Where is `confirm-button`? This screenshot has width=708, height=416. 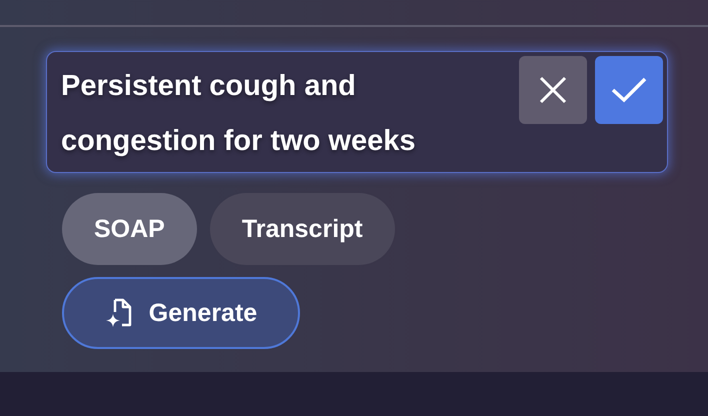
confirm-button is located at coordinates (629, 90).